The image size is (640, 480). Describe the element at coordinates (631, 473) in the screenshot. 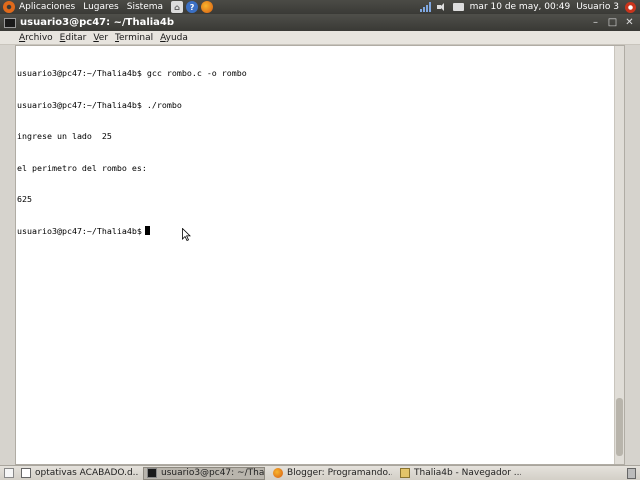

I see `trash-icon` at that location.